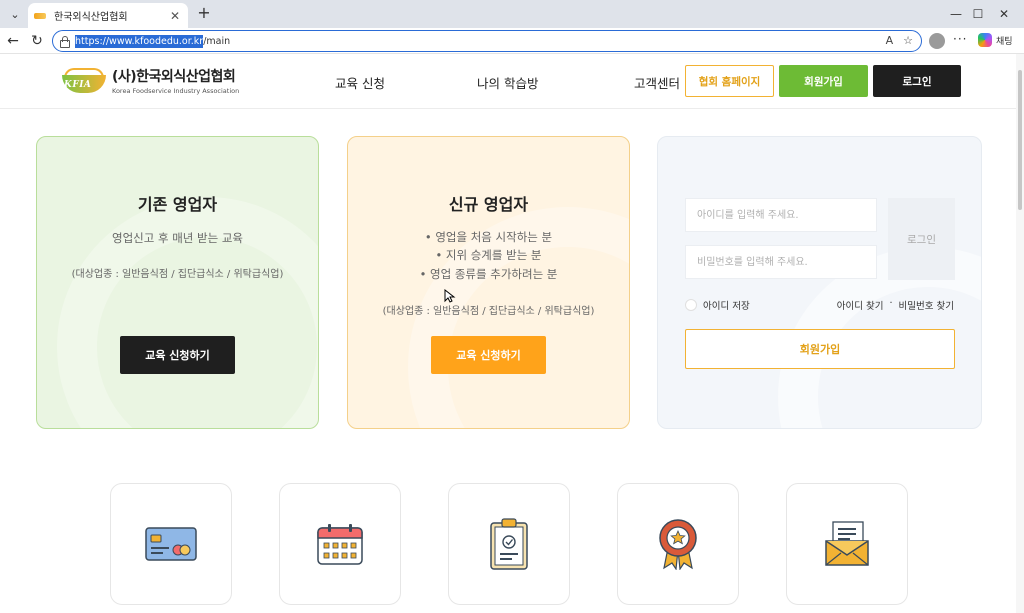  I want to click on new-card-target: (대상업종 : 일반음식점 / 집단급식소 / 위탁급식업), so click(488, 311).